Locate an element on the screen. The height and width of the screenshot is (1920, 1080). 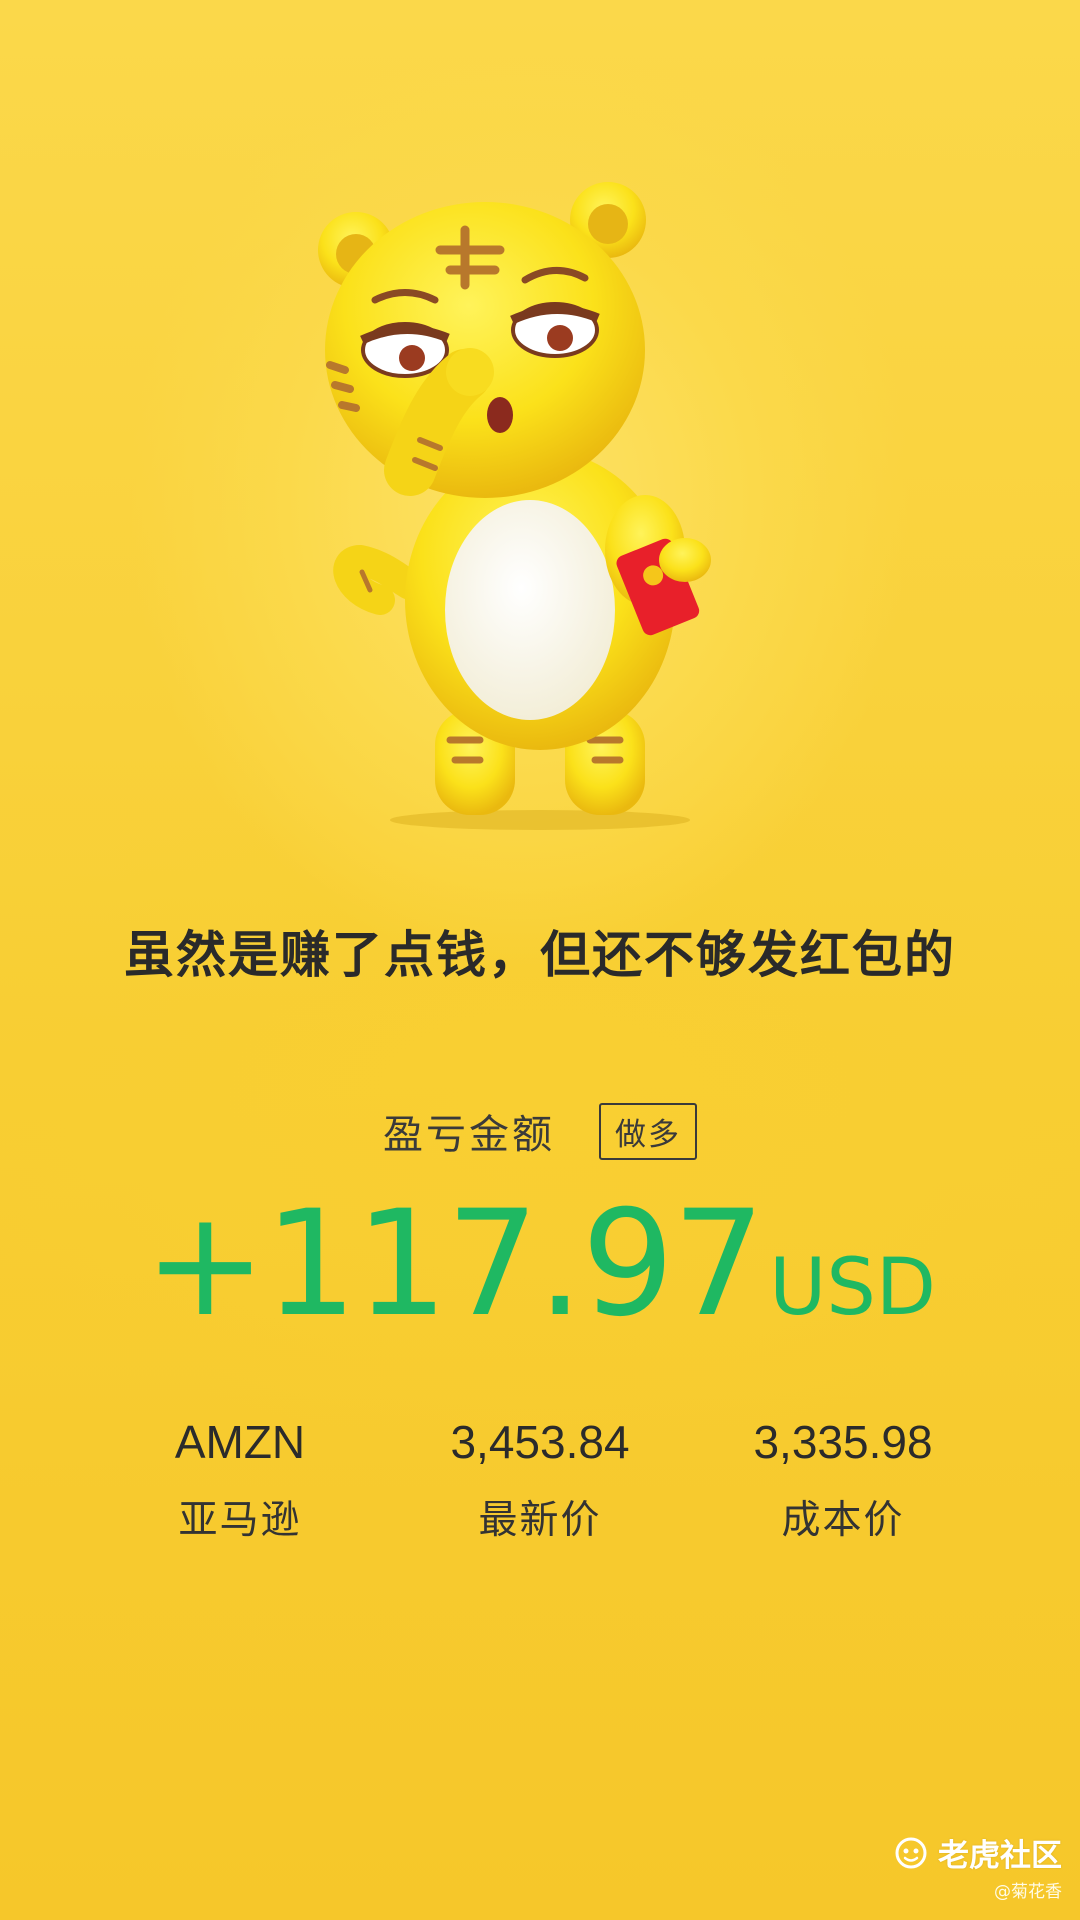
tiger-community-logo-icon is located at coordinates (911, 1852).